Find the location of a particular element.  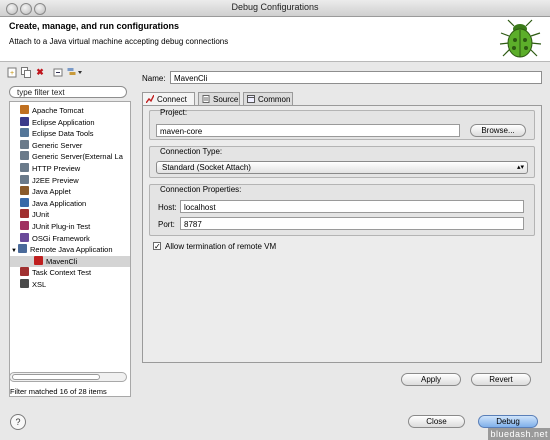

host-field: localhost is located at coordinates (352, 206).